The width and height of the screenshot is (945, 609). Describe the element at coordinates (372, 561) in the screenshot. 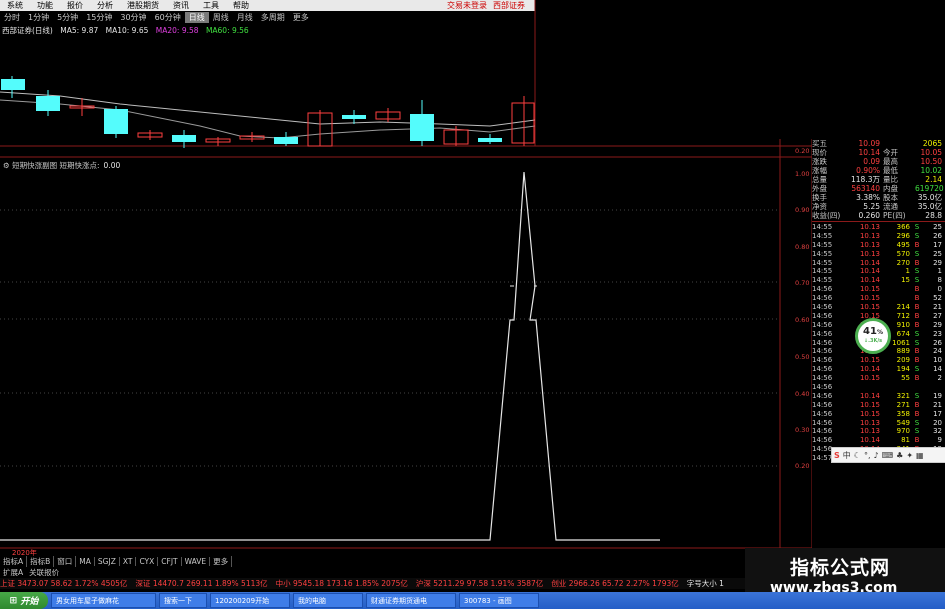

I see `indicator-tabs: 指标A 指标B 窗口 MA SGJZ XT CYX CFJT WAVE 更多` at that location.